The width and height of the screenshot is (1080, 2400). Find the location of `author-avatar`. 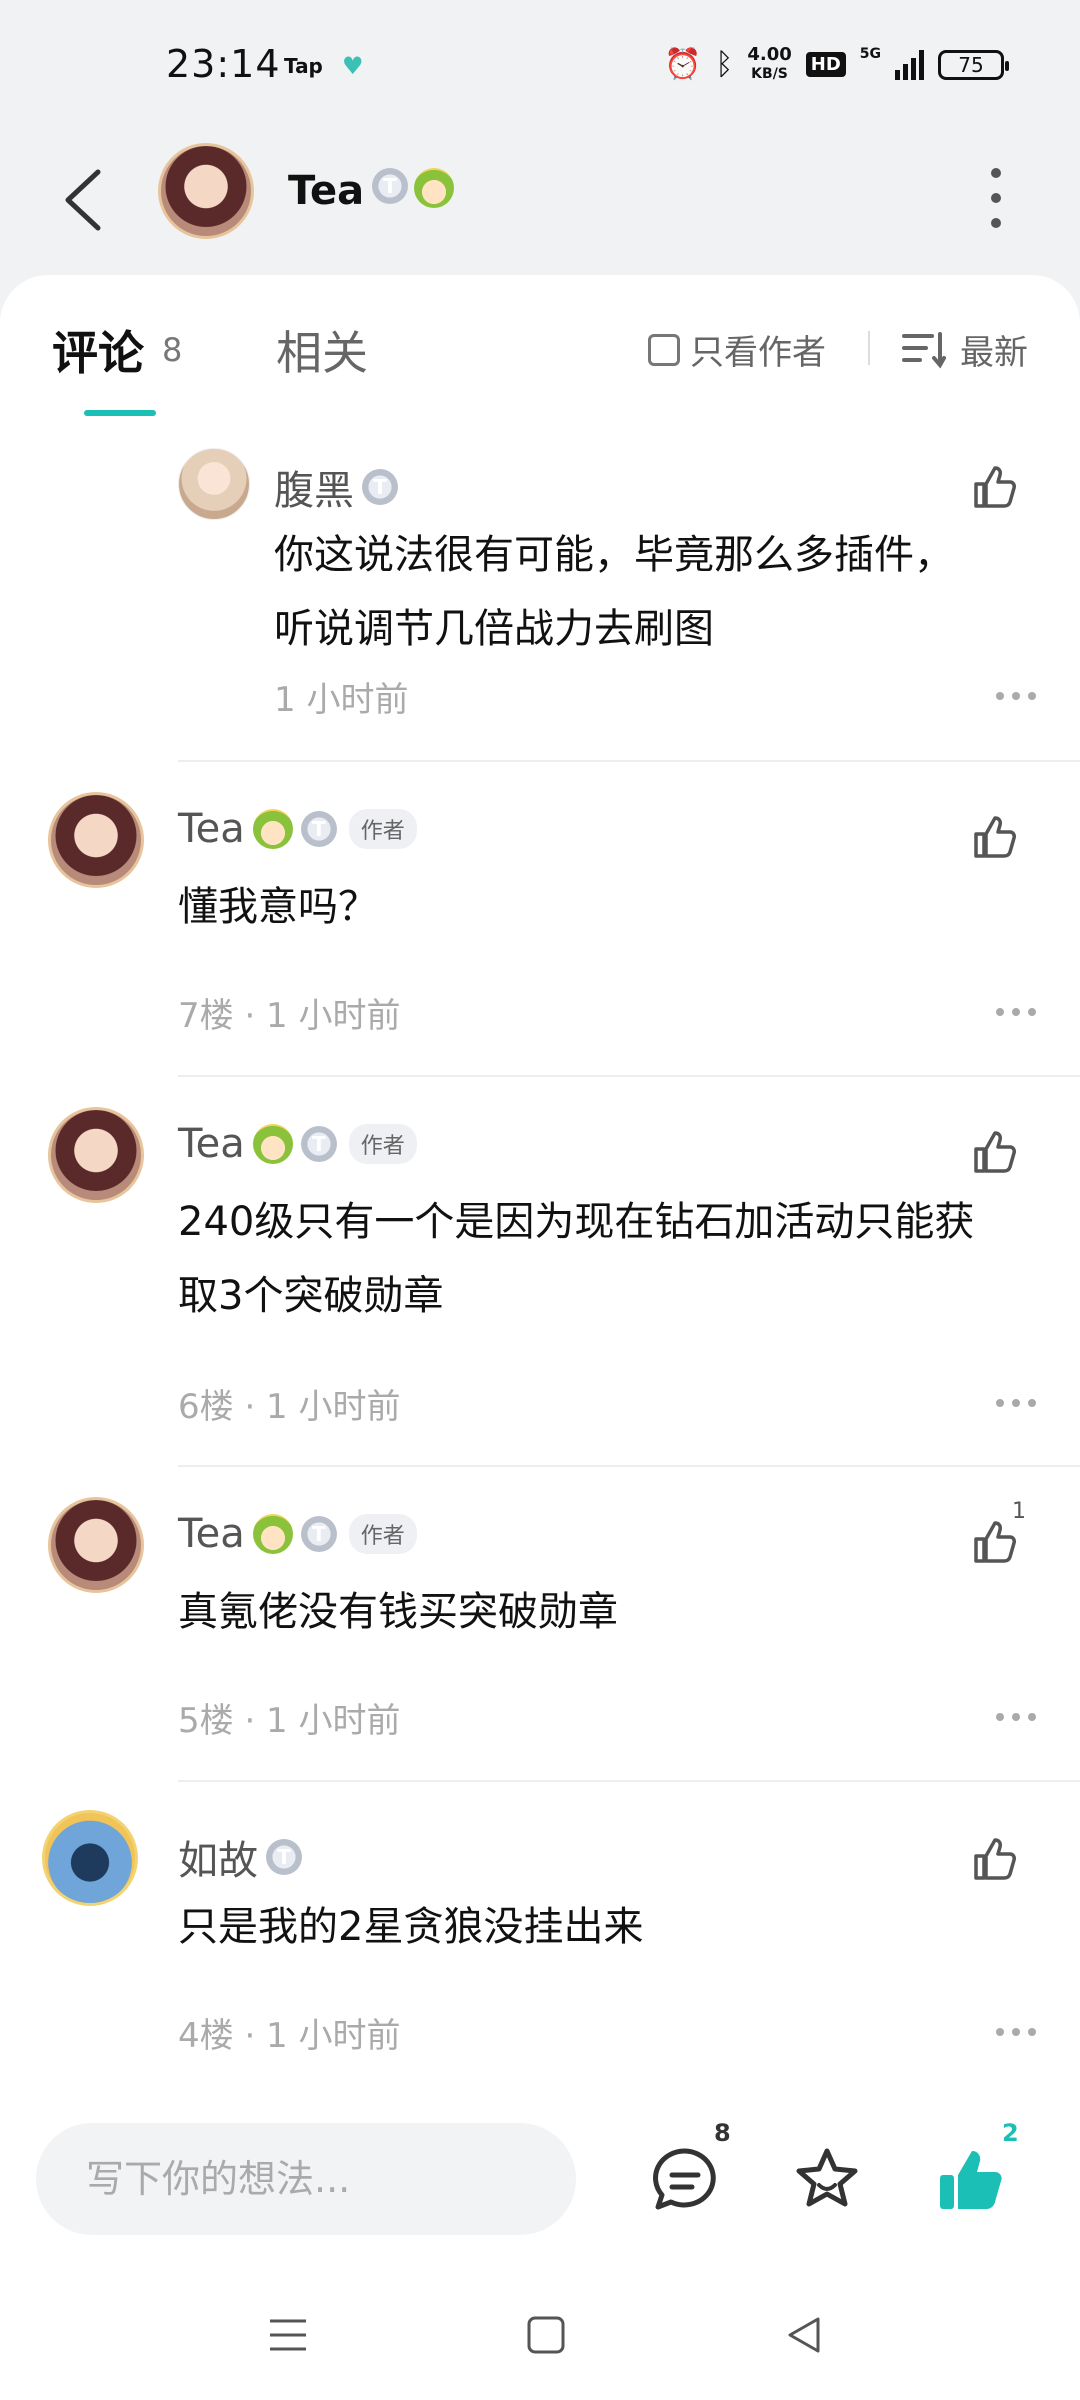

author-avatar is located at coordinates (206, 191).